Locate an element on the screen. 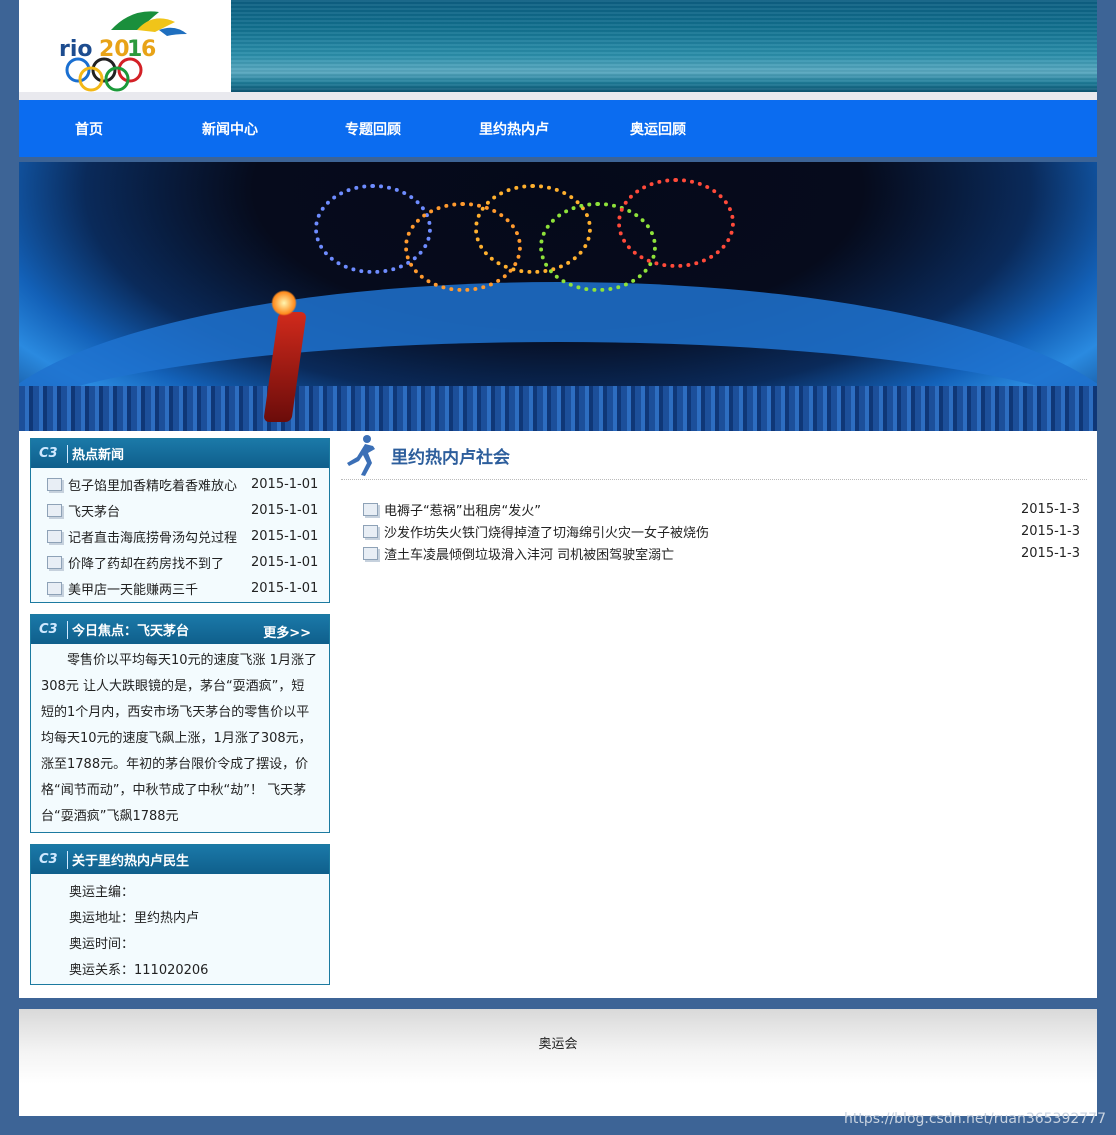 The height and width of the screenshot is (1135, 1116). list-item: 包子馅里加香精吃着香难放心 2015-1-01 is located at coordinates (180, 484).